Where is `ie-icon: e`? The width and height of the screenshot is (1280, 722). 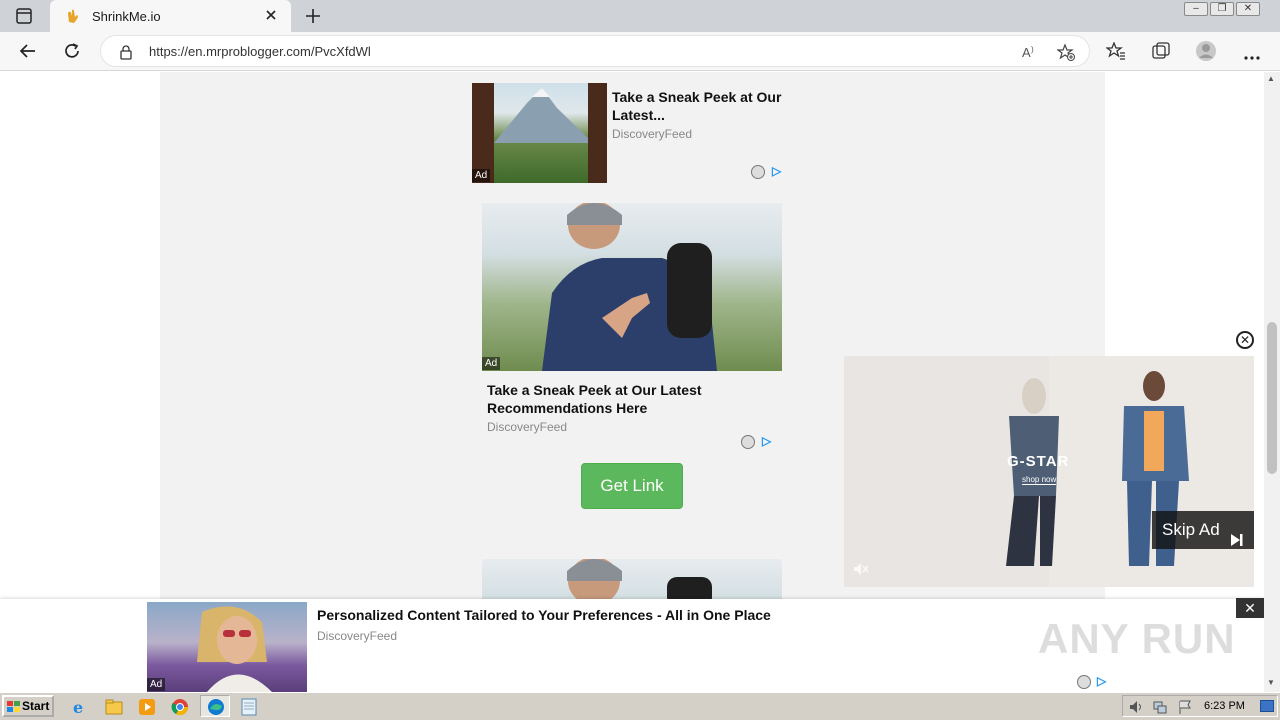
ie-icon: e is located at coordinates (80, 707).